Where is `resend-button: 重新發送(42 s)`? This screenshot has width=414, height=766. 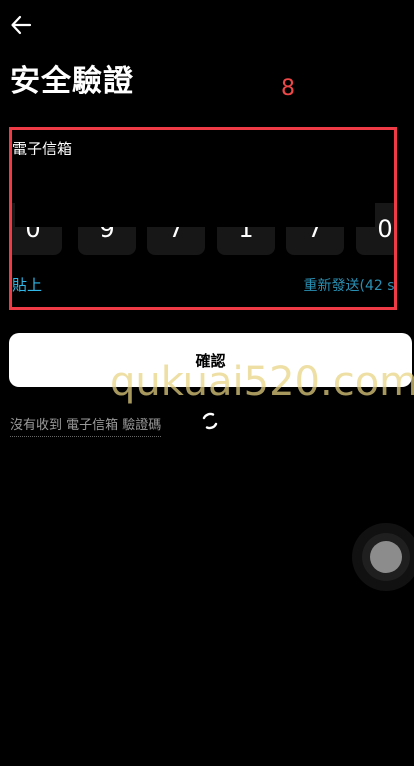
resend-button: 重新發送(42 s) is located at coordinates (349, 286).